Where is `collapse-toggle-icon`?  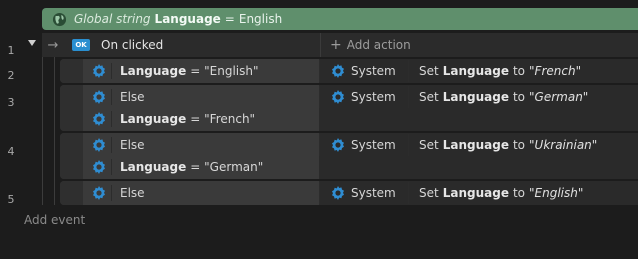
collapse-toggle-icon is located at coordinates (32, 42).